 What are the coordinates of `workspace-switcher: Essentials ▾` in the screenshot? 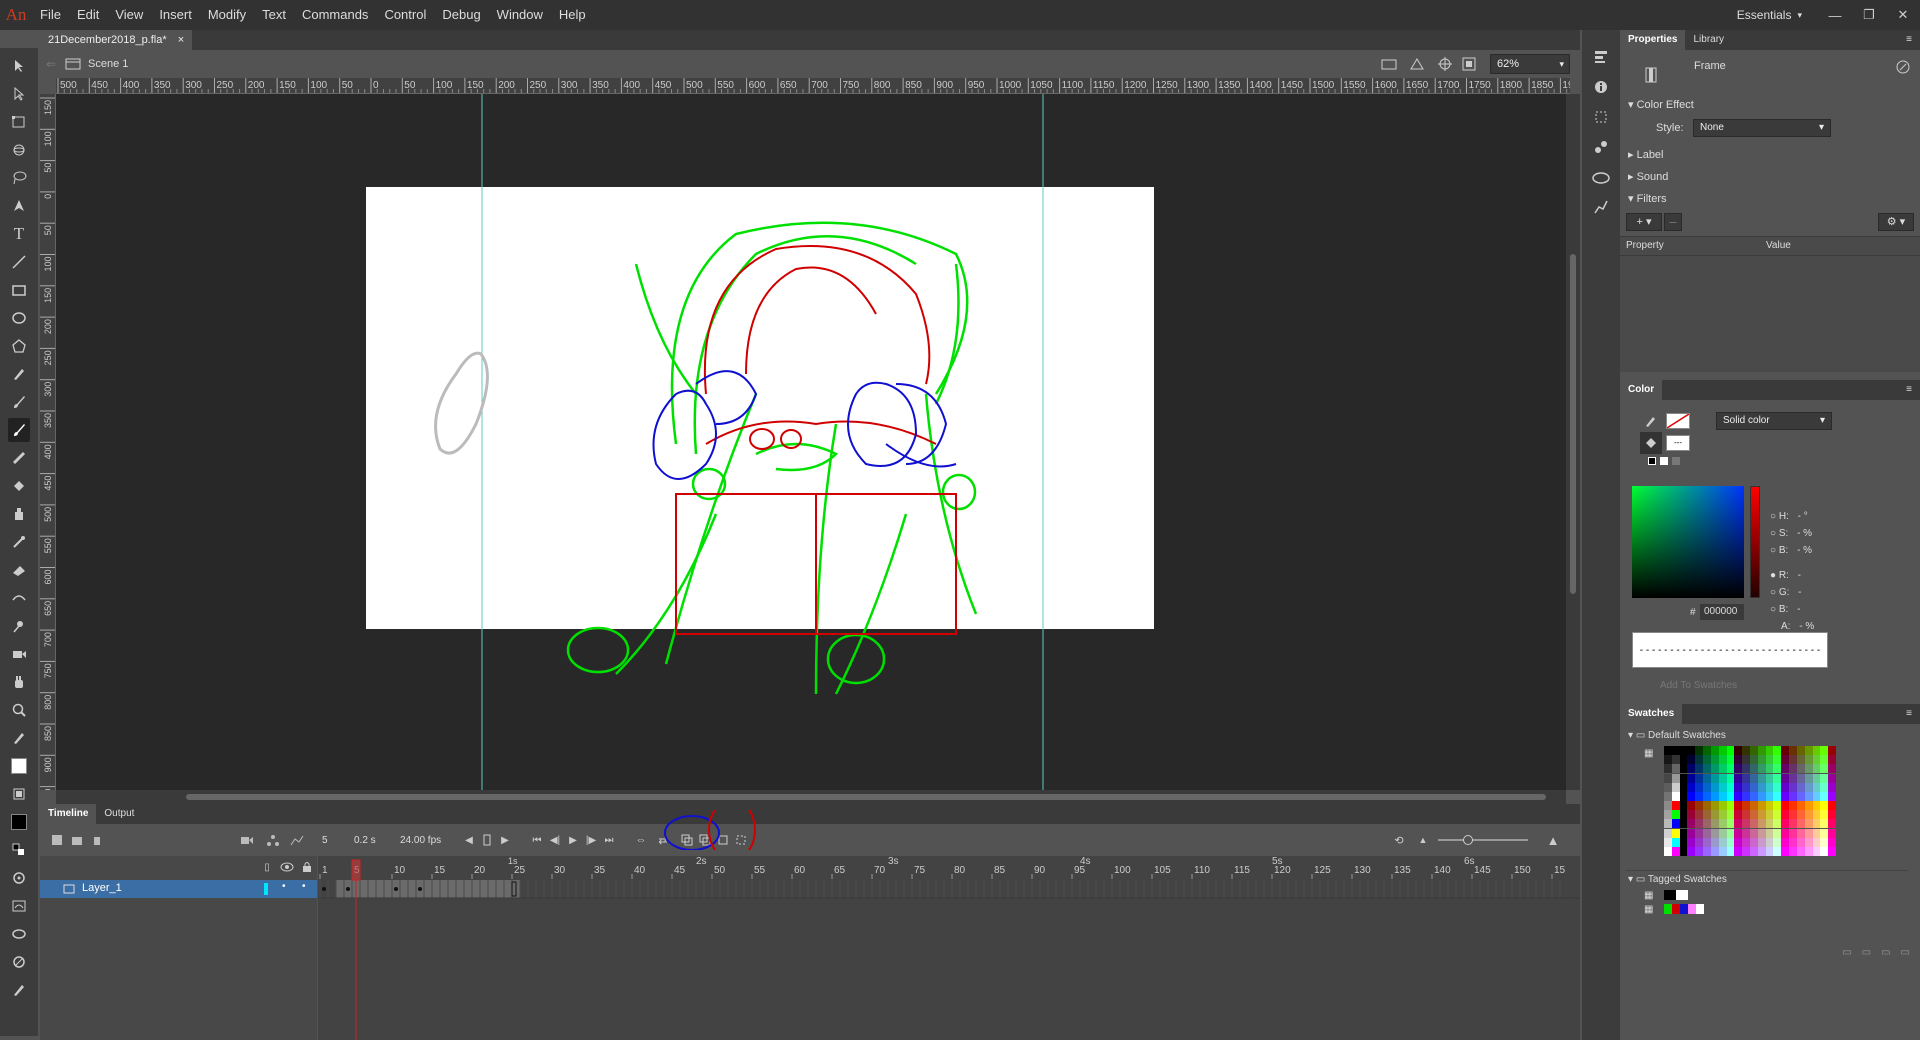 It's located at (1769, 15).